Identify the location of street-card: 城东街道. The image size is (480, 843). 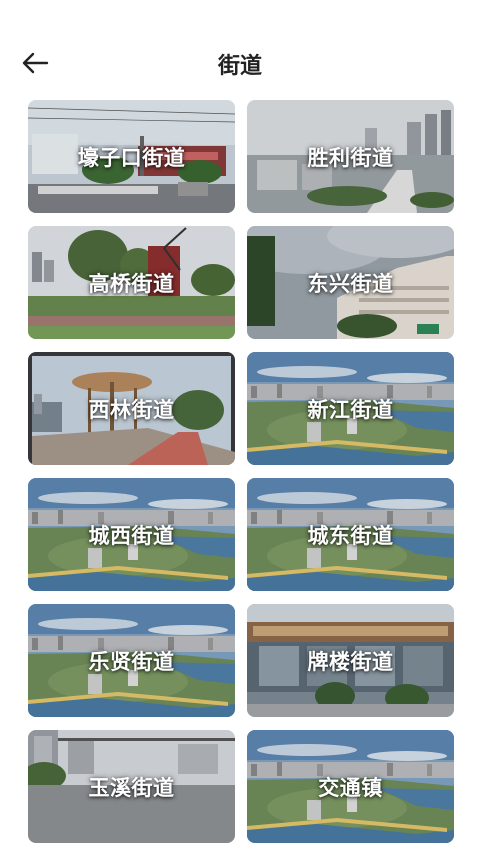
(350, 534).